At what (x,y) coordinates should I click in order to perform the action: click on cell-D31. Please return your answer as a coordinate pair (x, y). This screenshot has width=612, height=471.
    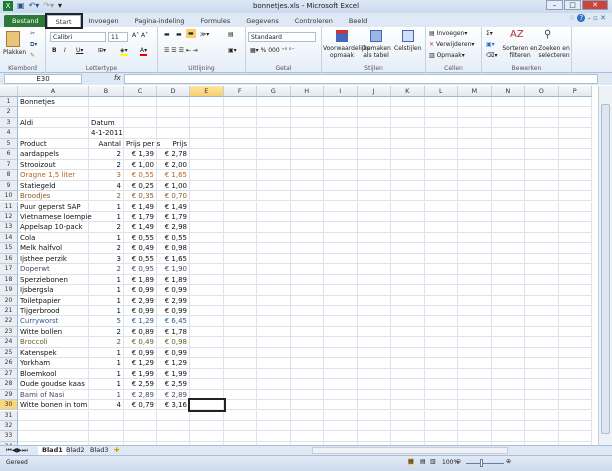
    Looking at the image, I should click on (173, 415).